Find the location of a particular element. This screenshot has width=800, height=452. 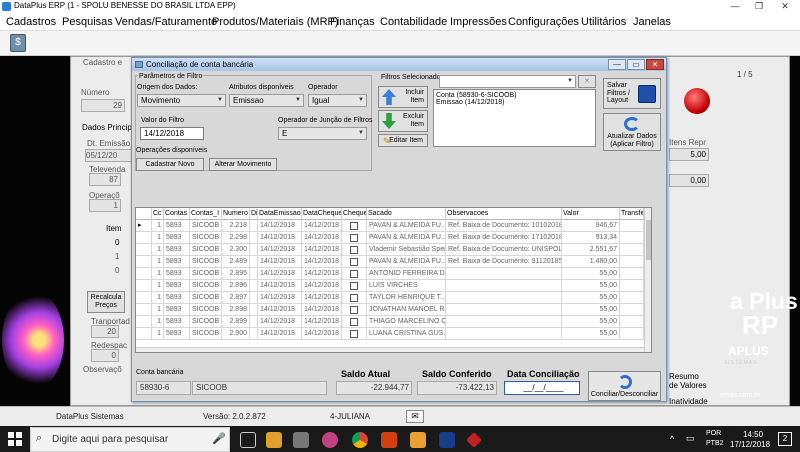

conta-nome-field: SICOOB is located at coordinates (259, 388).